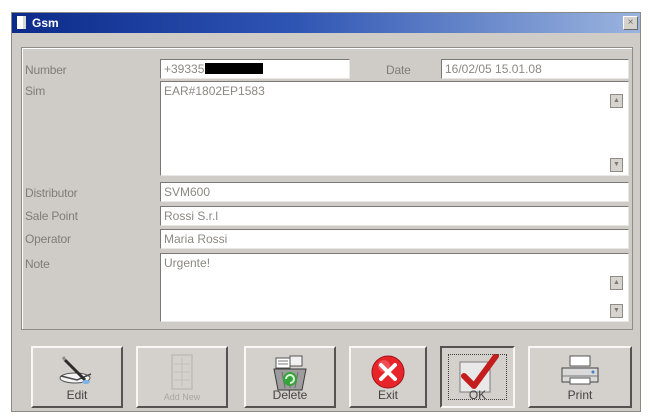 This screenshot has height=417, width=652. Describe the element at coordinates (182, 372) in the screenshot. I see `add-new-icon` at that location.